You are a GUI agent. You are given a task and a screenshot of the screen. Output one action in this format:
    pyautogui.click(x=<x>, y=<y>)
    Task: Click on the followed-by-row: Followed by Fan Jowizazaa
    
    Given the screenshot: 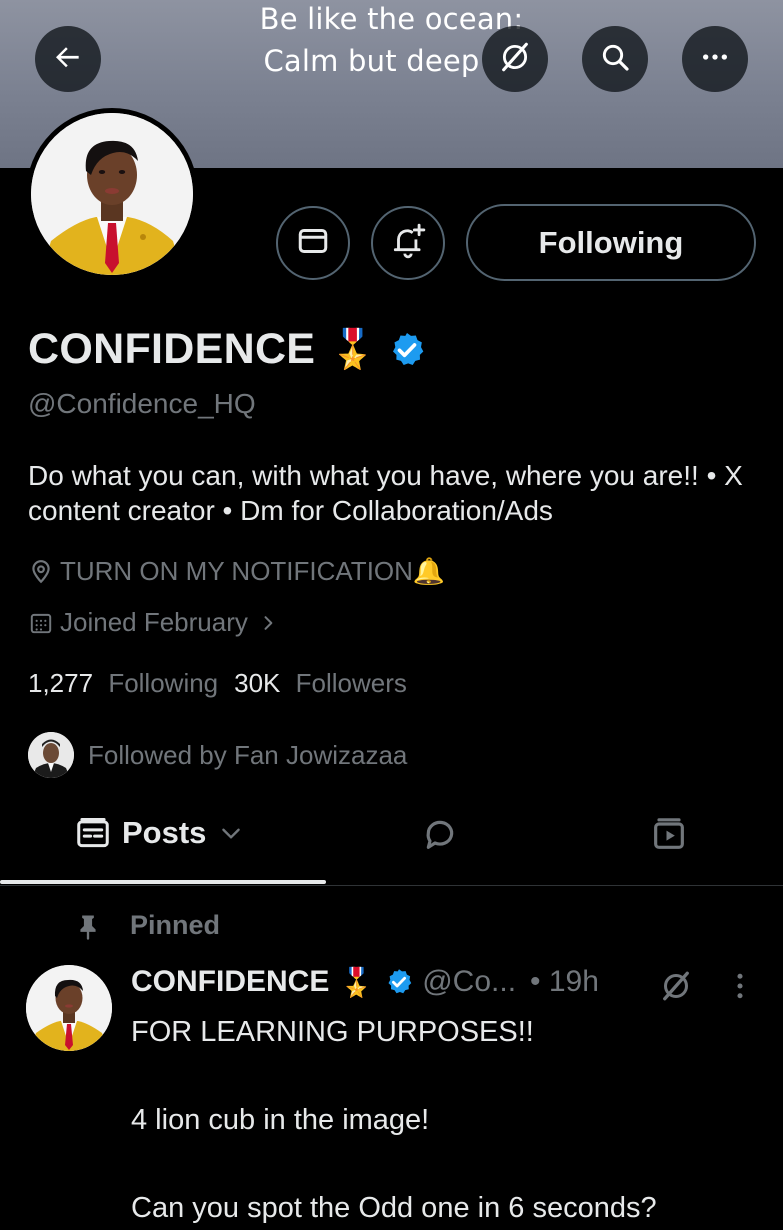 What is the action you would take?
    pyautogui.click(x=217, y=755)
    